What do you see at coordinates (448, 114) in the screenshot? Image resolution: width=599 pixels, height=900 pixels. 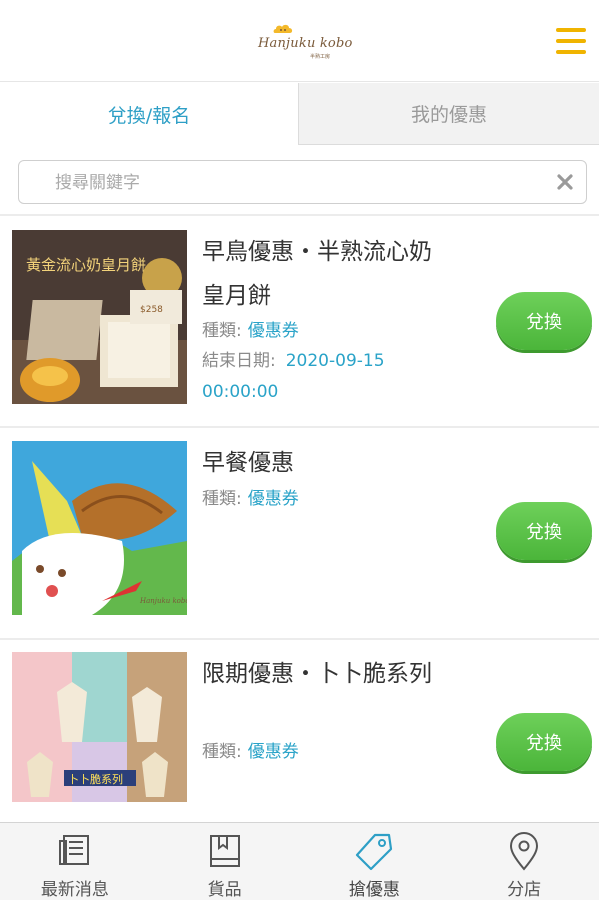 I see `tab-my-offers: 我的優惠` at bounding box center [448, 114].